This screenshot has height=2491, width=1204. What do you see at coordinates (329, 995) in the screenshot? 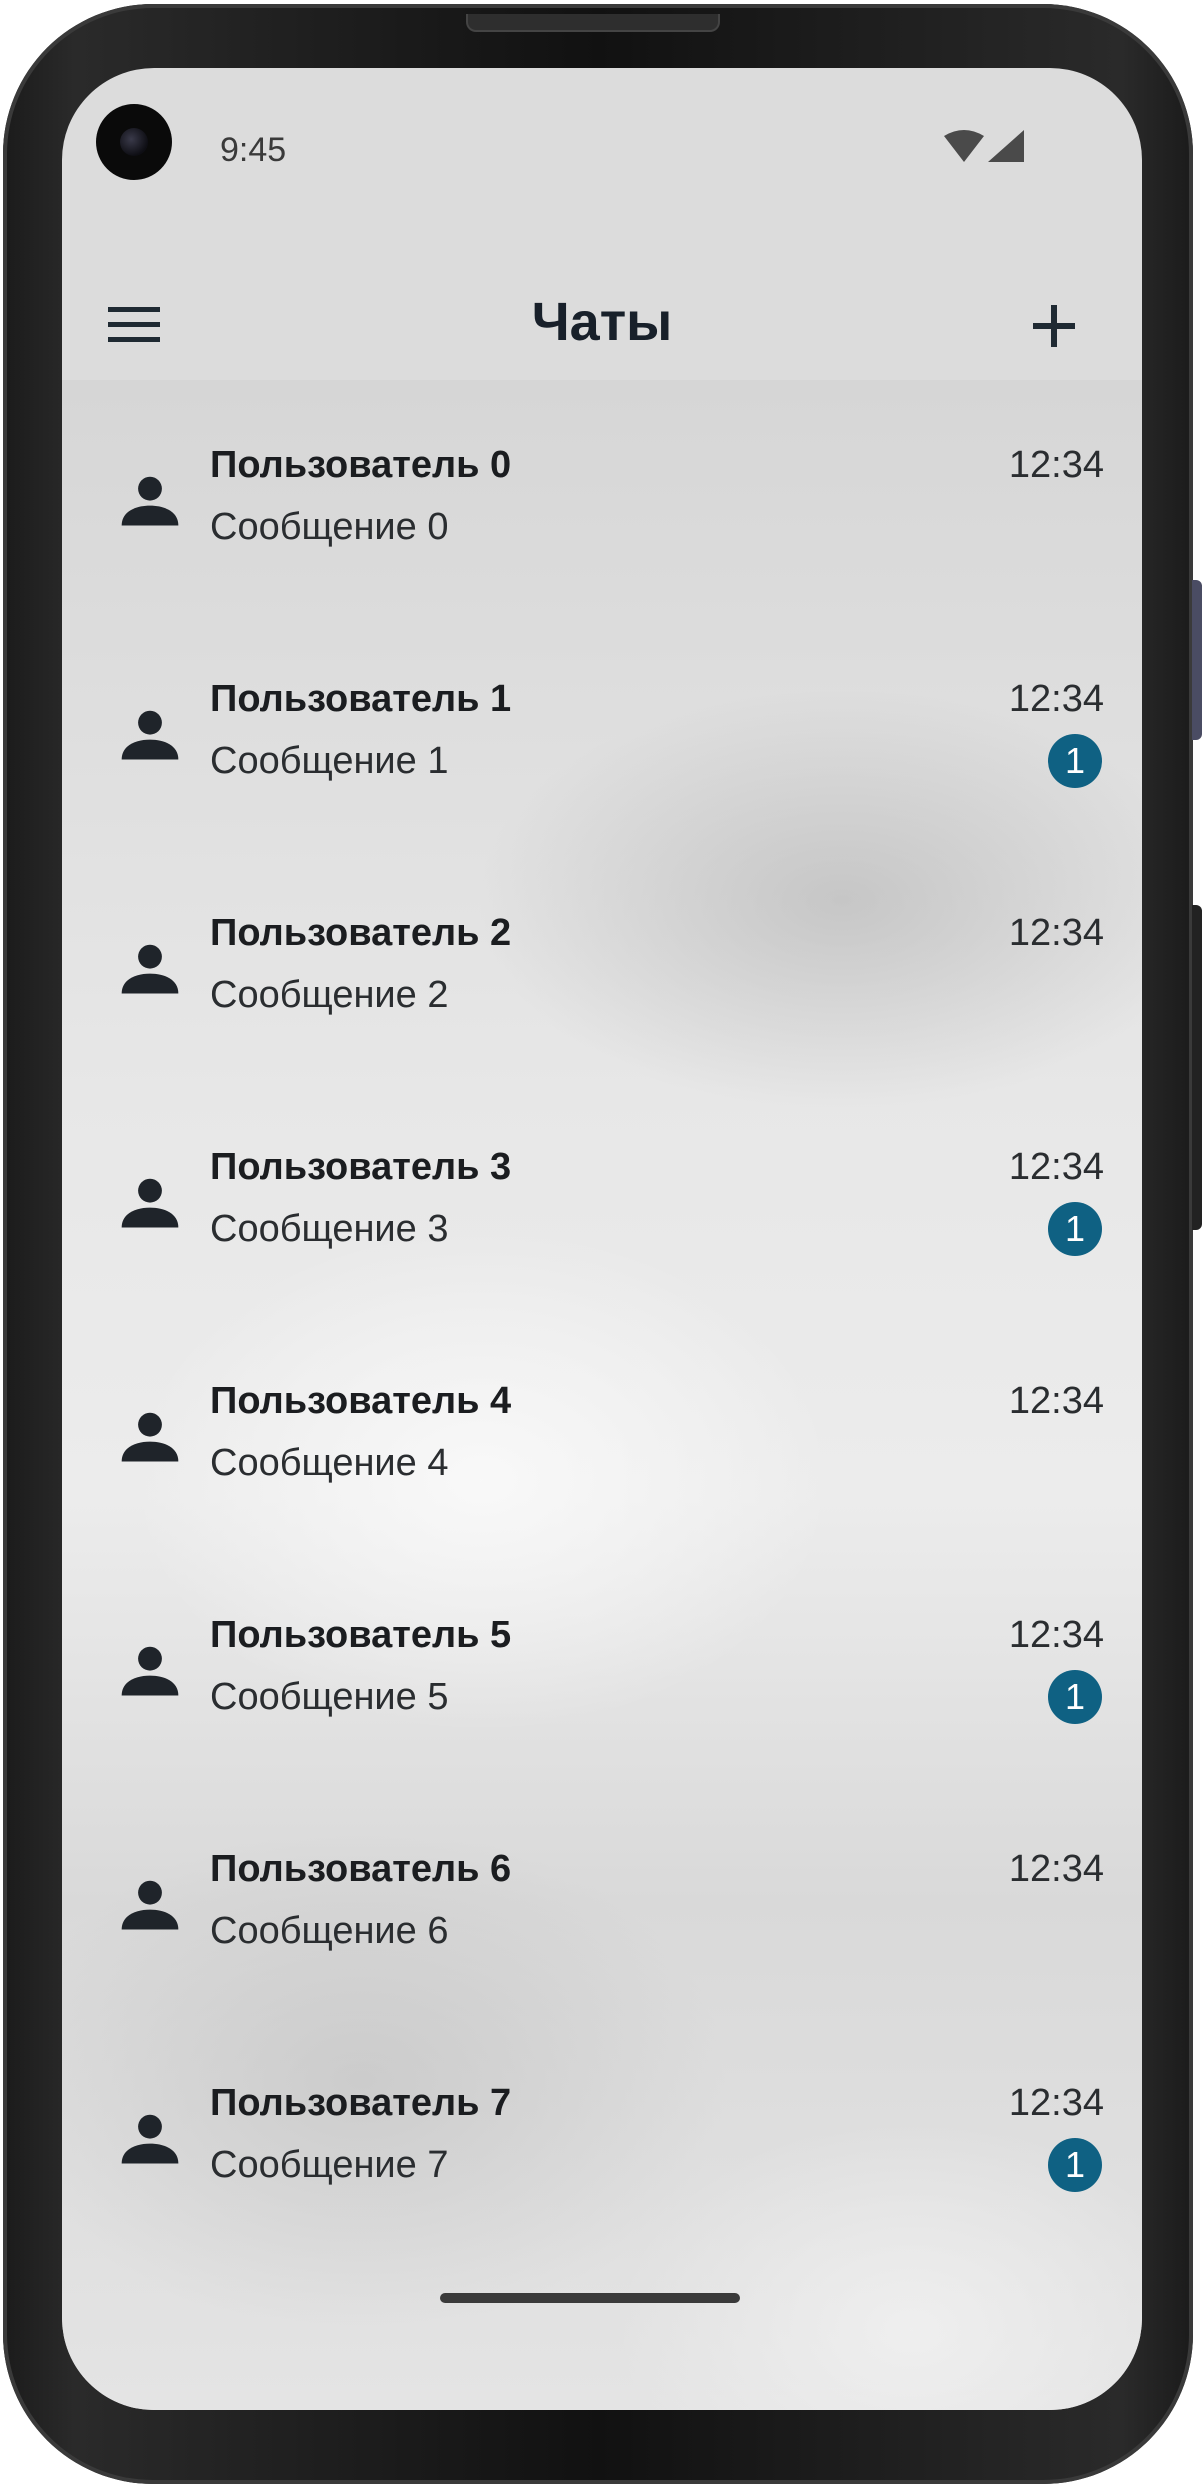
I see `chat-last-message: Сообщение 2` at bounding box center [329, 995].